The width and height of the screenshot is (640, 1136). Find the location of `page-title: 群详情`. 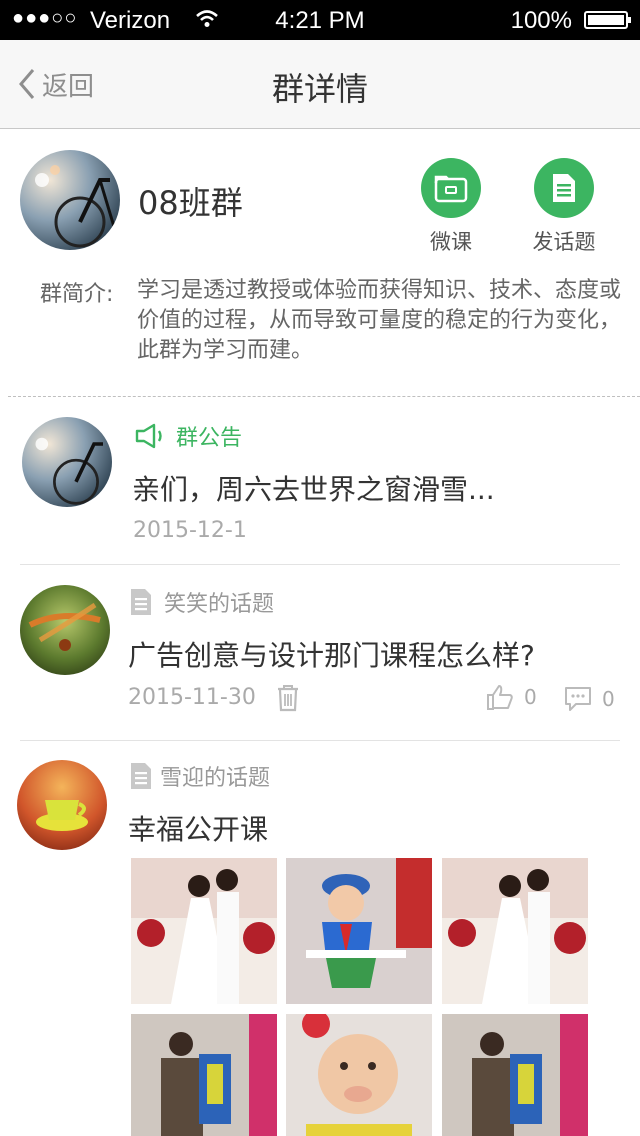

page-title: 群详情 is located at coordinates (319, 89).